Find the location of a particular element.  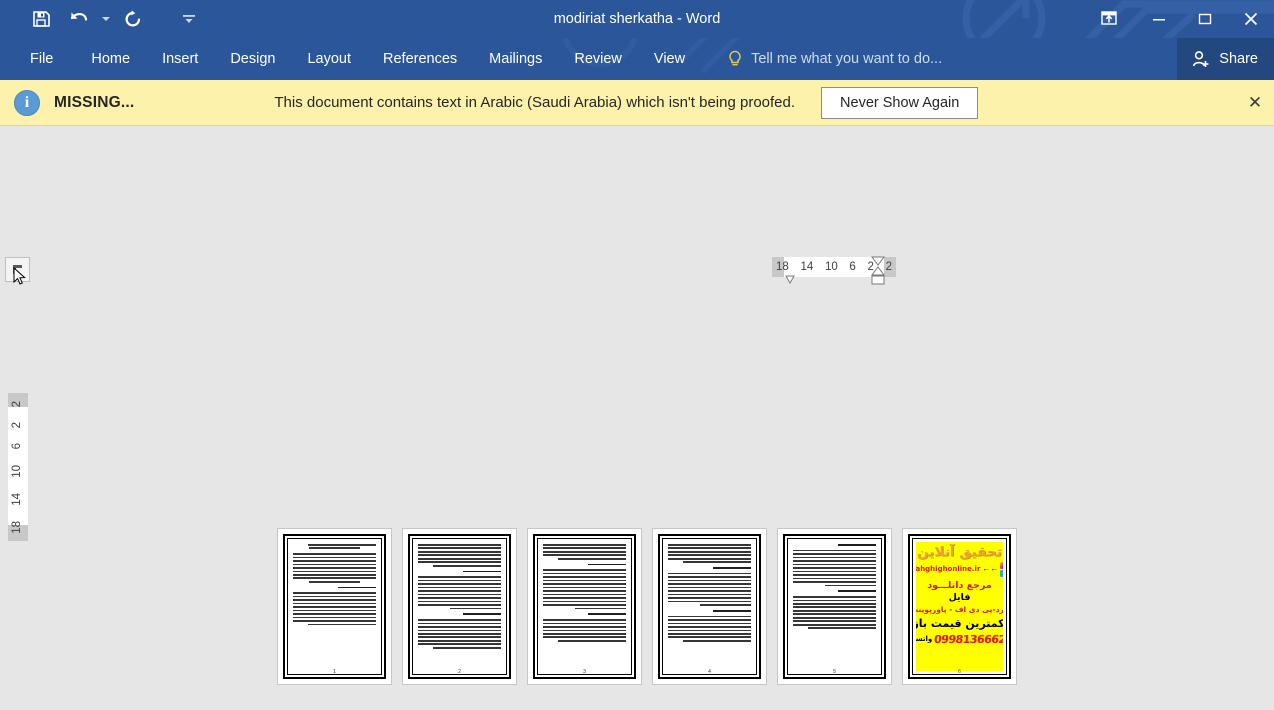

redo-icon is located at coordinates (133, 18).